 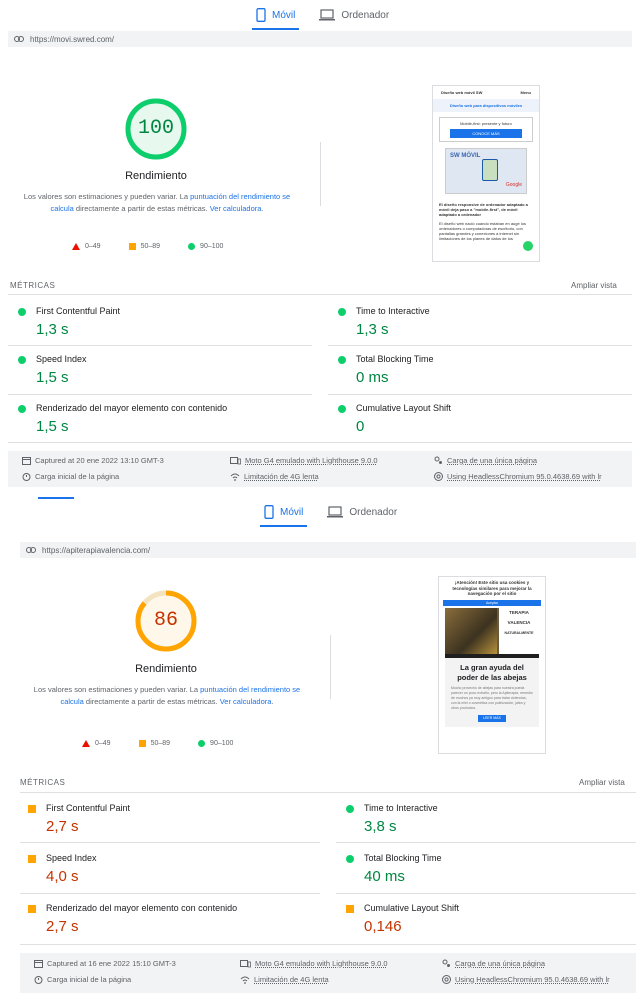 I want to click on wifi-icon, so click(x=235, y=477).